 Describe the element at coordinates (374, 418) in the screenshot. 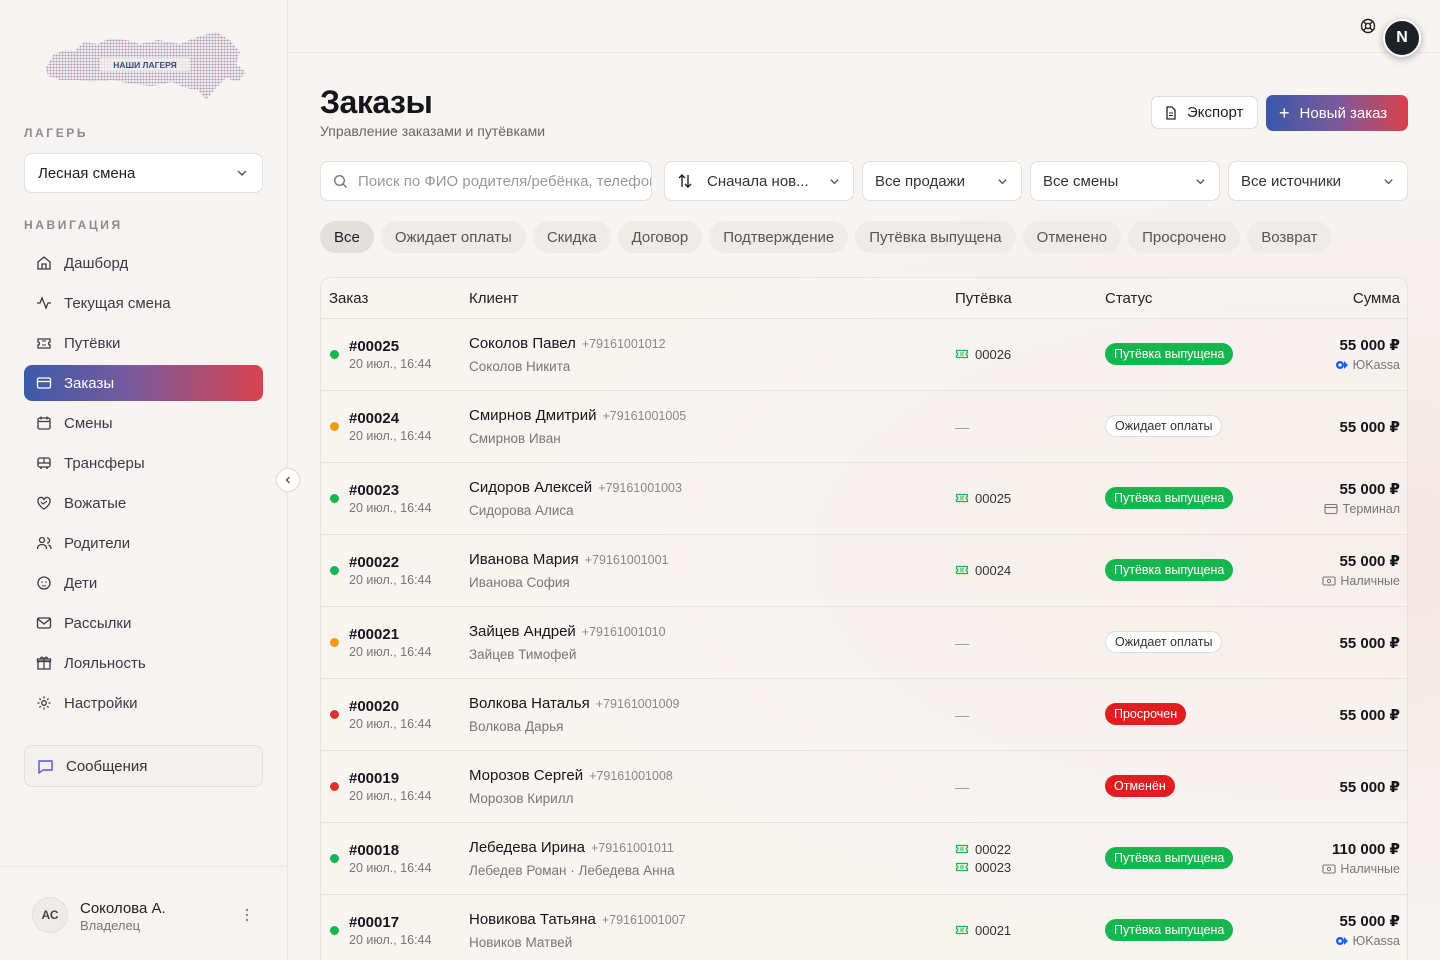

I see `order-id: #00024` at that location.